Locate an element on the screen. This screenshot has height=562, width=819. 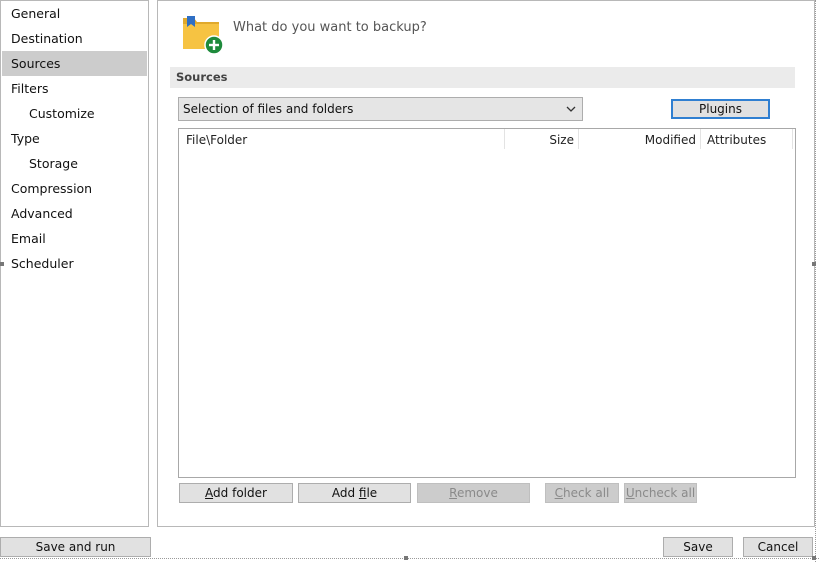
check-all-label-key: C is located at coordinates (558, 493).